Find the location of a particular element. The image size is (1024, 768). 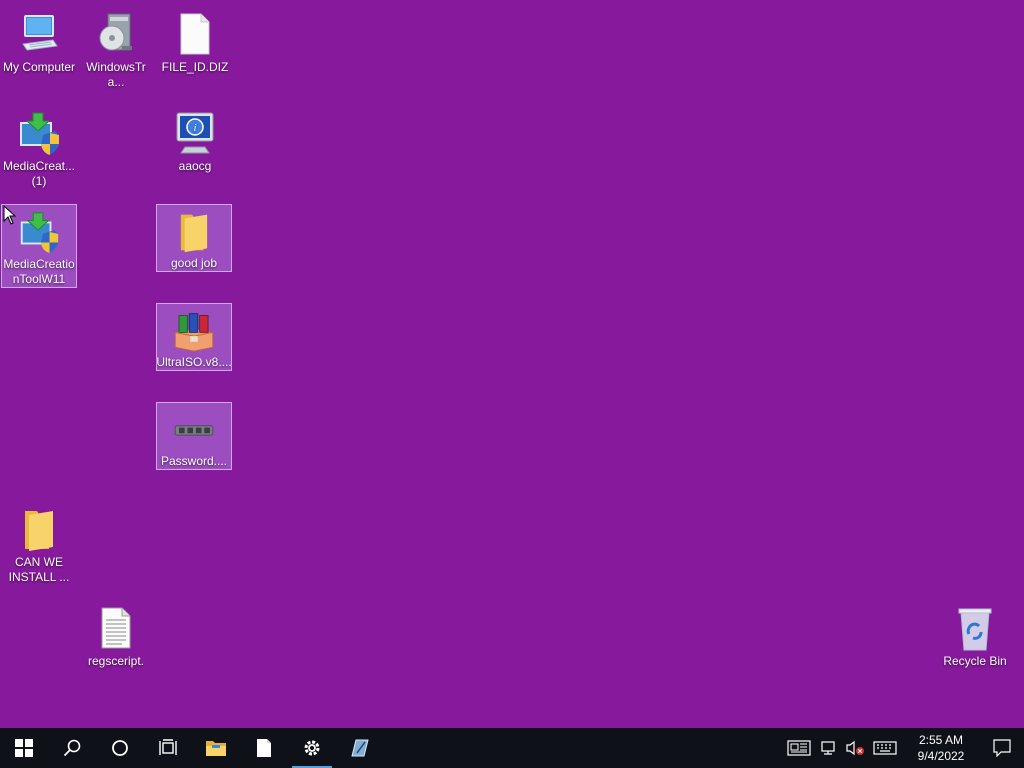

volume-button is located at coordinates (855, 748).